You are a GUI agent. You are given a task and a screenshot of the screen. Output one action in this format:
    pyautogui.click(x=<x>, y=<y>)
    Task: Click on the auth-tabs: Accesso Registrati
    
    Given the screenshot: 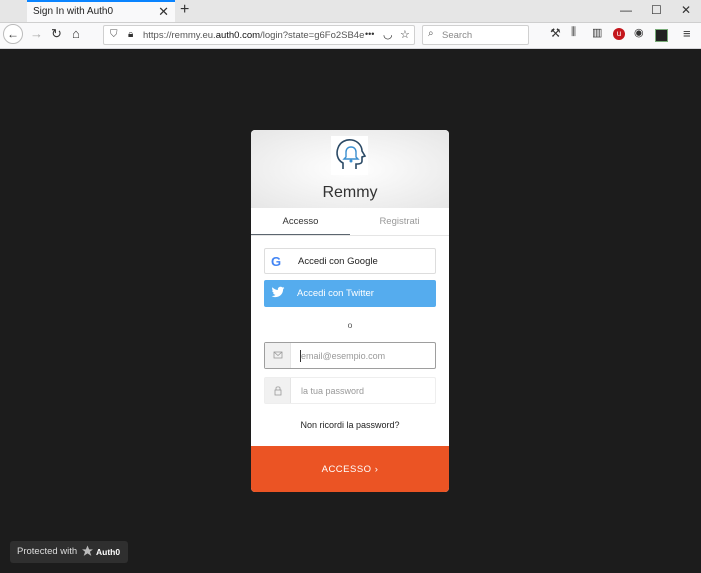 What is the action you would take?
    pyautogui.click(x=350, y=222)
    